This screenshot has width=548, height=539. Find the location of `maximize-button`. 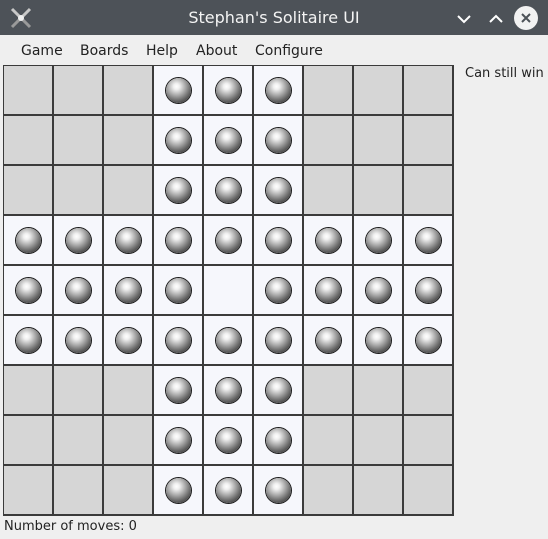

maximize-button is located at coordinates (496, 18).